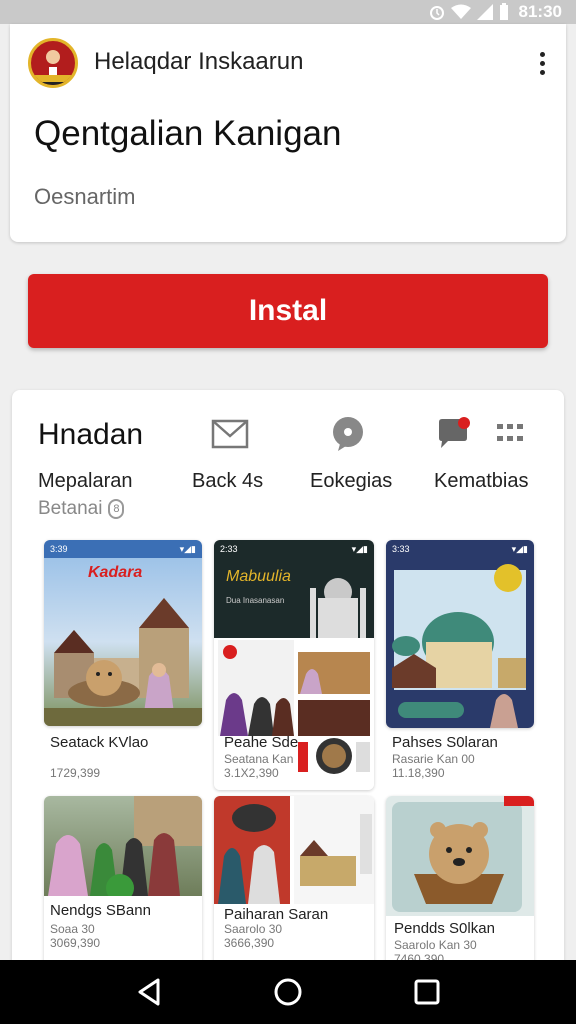  Describe the element at coordinates (116, 509) in the screenshot. I see `info-badge: 8` at that location.